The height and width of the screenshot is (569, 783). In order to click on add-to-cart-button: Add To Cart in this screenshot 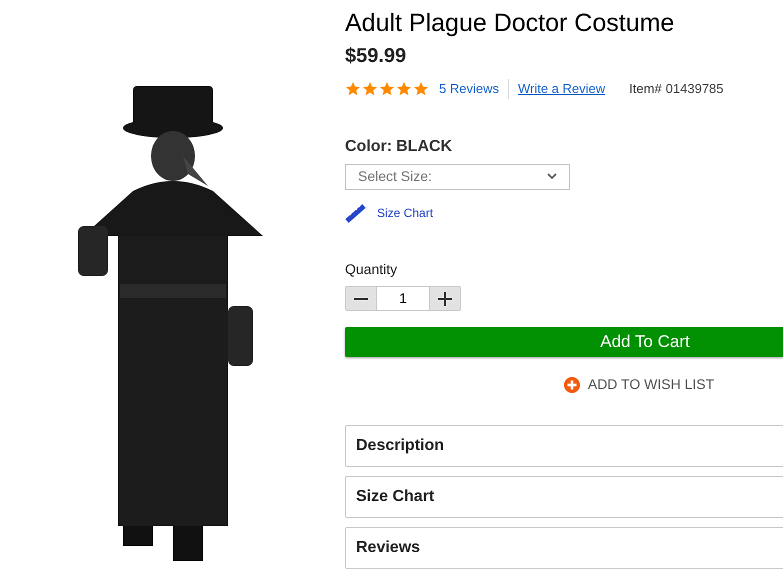, I will do `click(564, 341)`.